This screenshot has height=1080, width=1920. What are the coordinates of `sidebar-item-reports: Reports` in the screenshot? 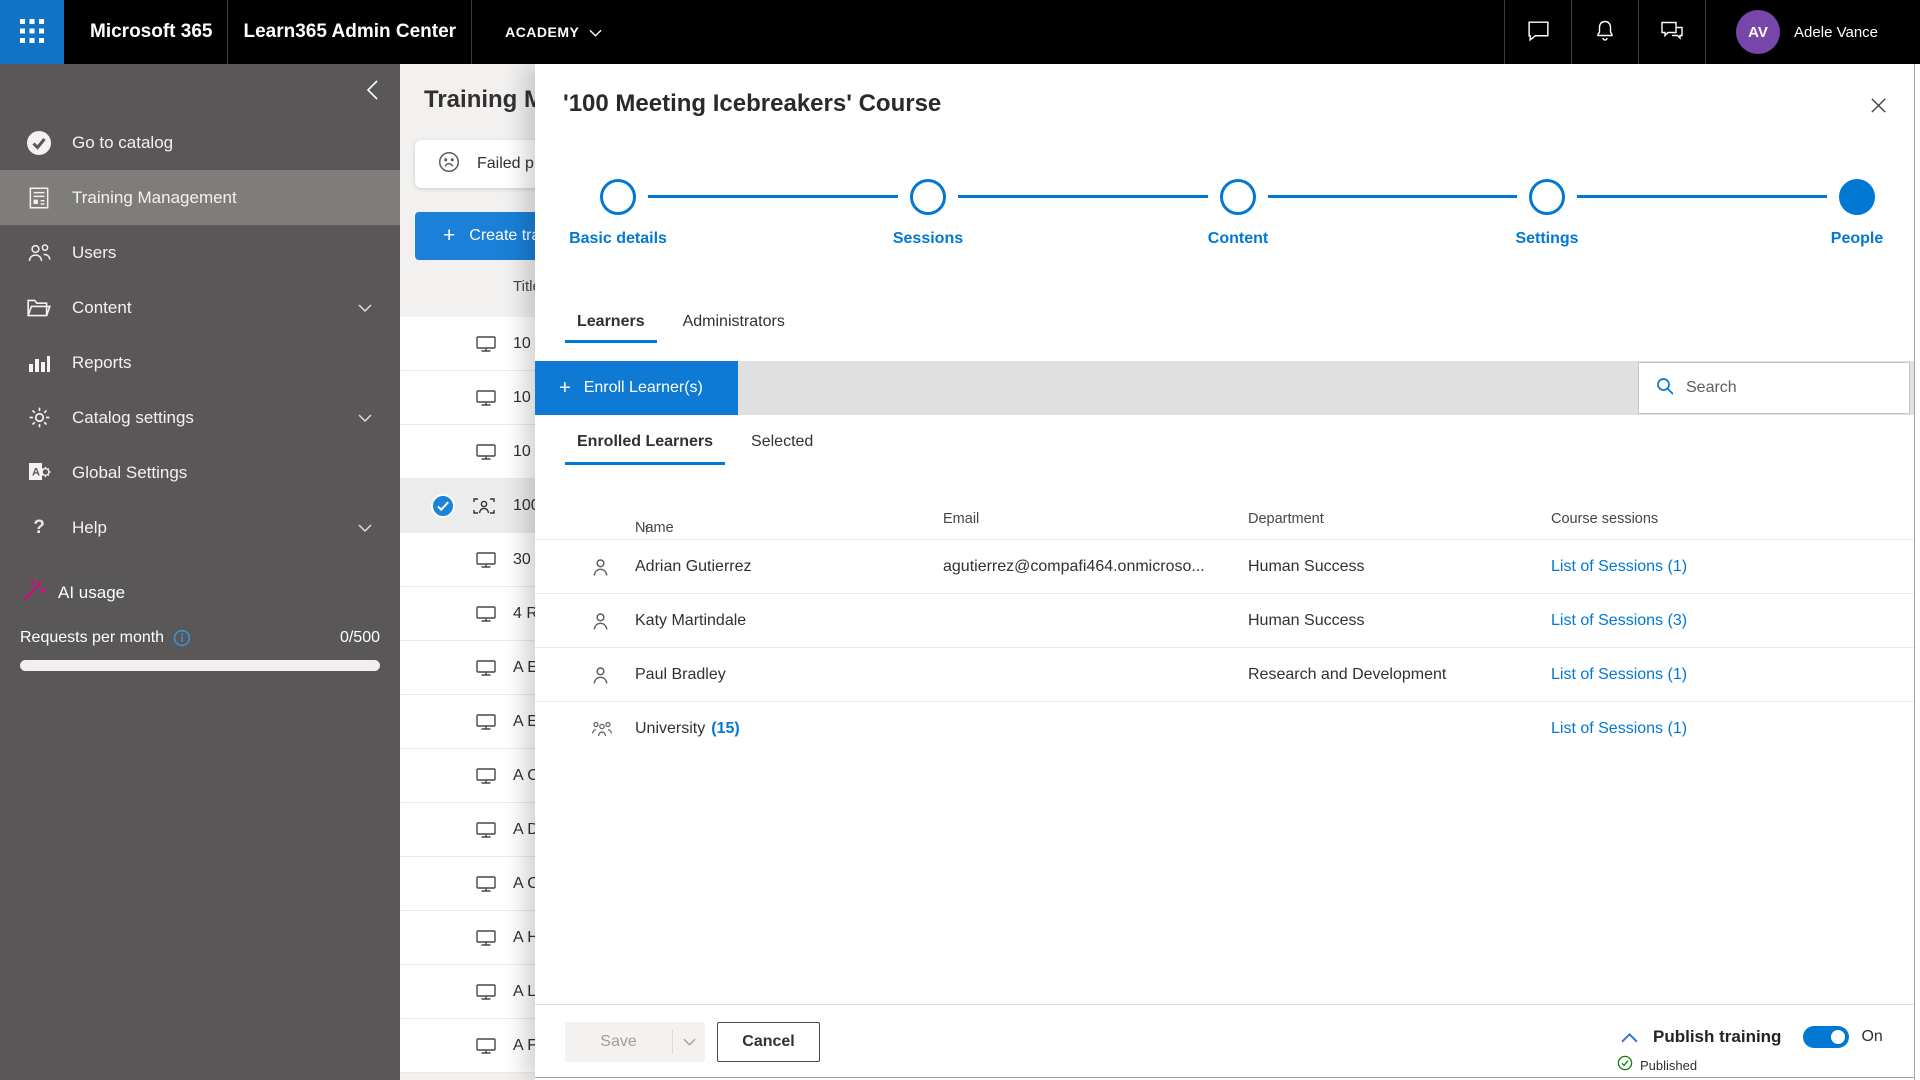 It's located at (200, 362).